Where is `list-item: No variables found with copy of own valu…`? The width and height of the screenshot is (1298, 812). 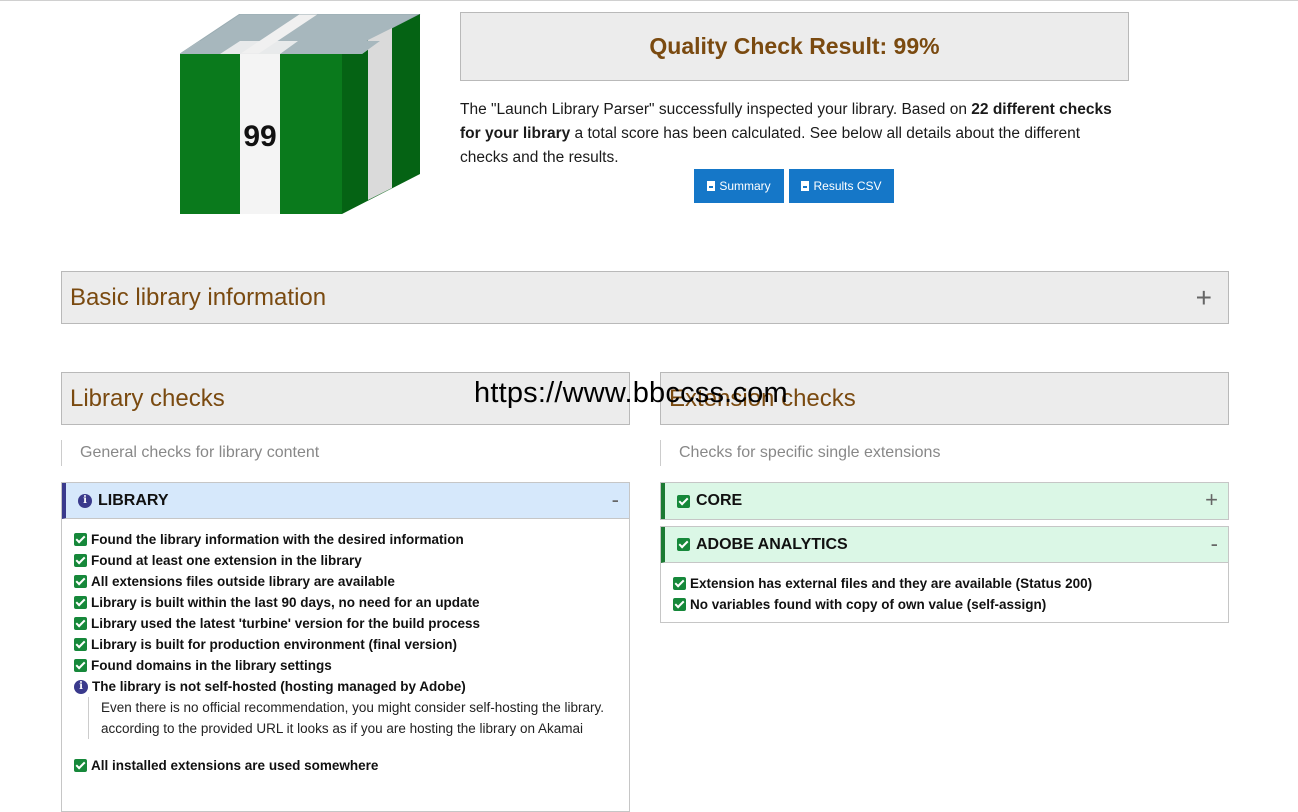
list-item: No variables found with copy of own valu… is located at coordinates (950, 604).